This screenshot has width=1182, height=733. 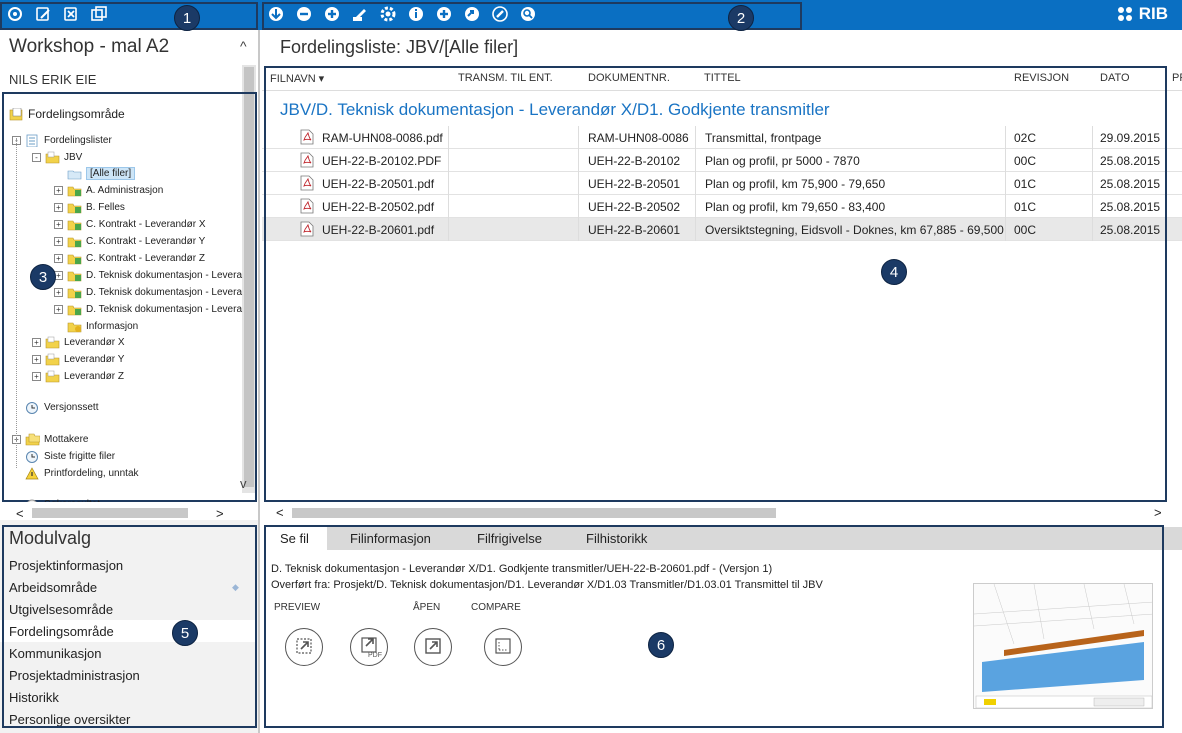 I want to click on callout-badge-3: 3, so click(x=43, y=277).